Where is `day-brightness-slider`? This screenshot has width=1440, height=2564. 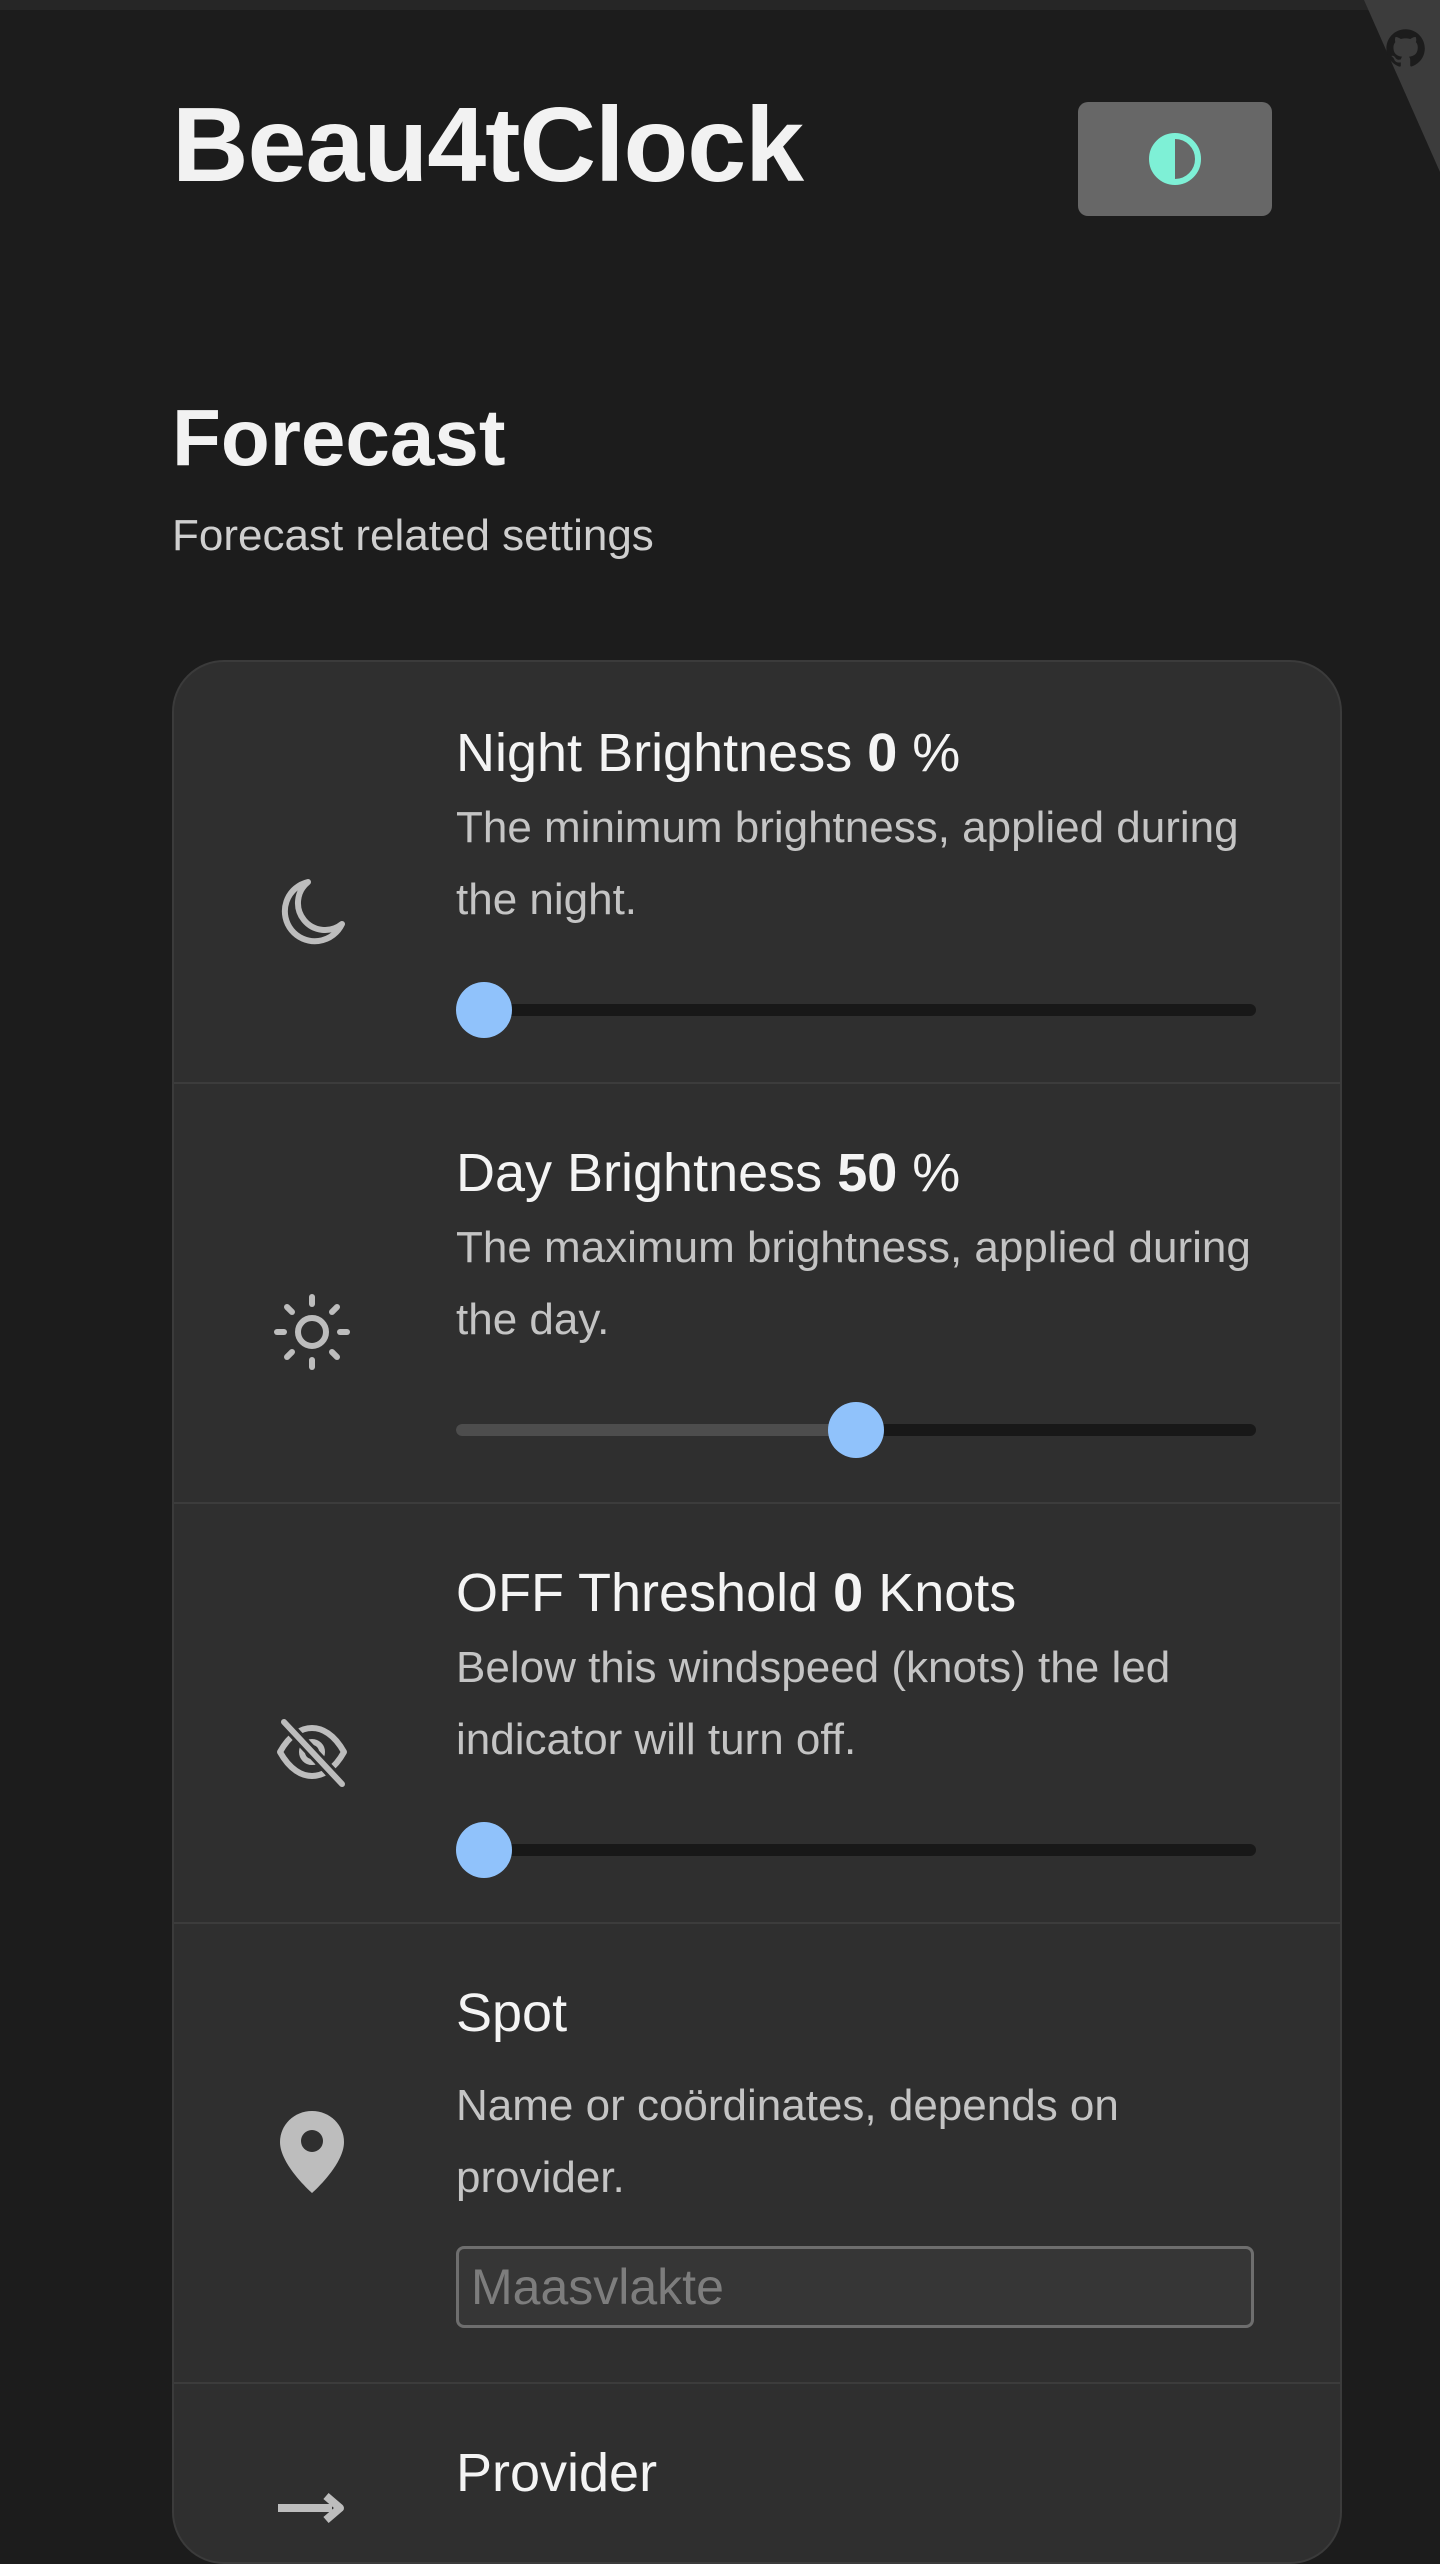 day-brightness-slider is located at coordinates (856, 1432).